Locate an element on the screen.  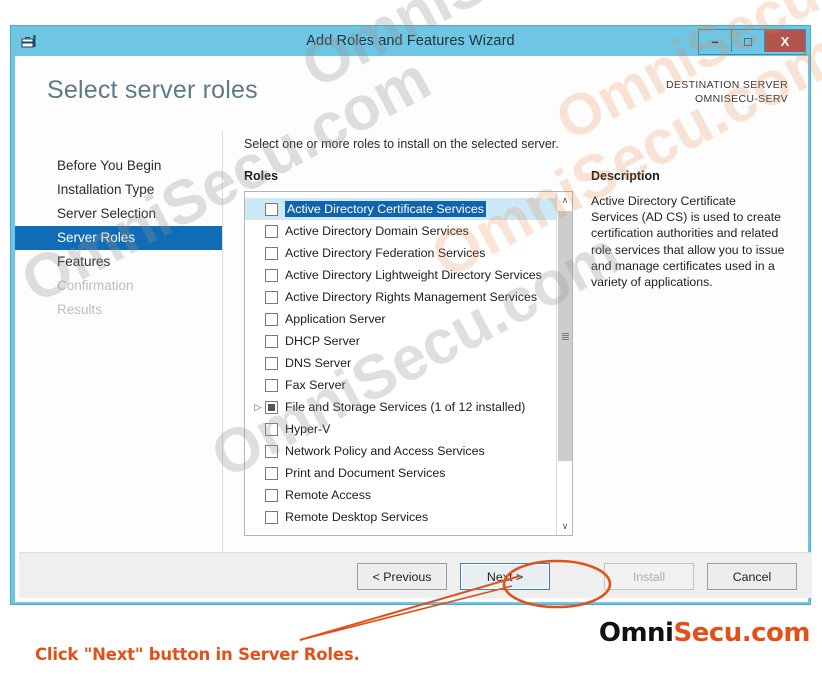
role-list-item: Network Policy and Access Services is located at coordinates (400, 451).